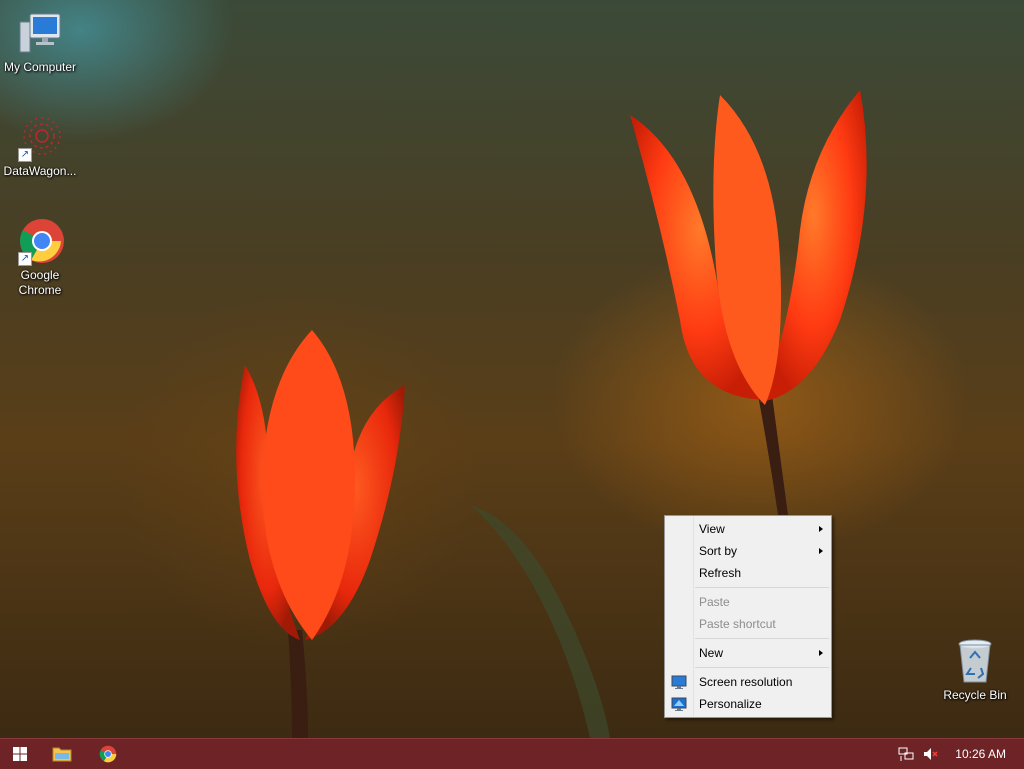 This screenshot has width=1024, height=769. Describe the element at coordinates (711, 653) in the screenshot. I see `menu-item-label: New` at that location.